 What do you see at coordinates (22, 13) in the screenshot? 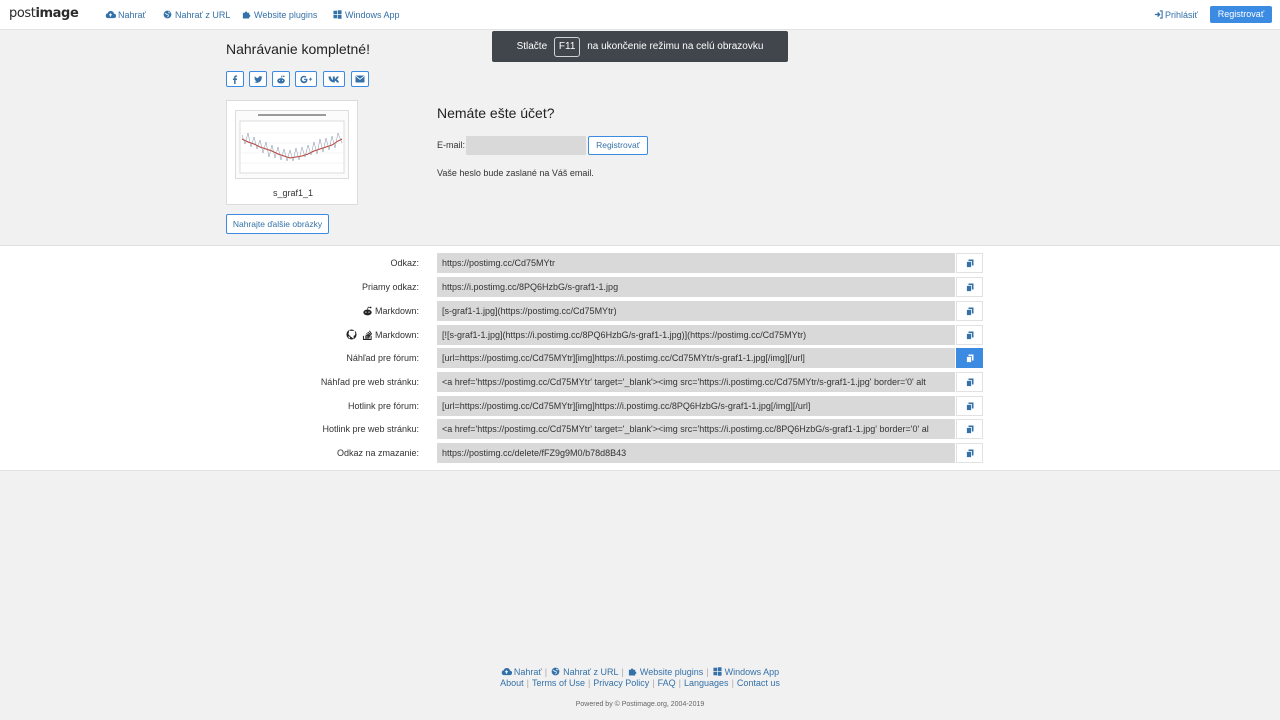
I see `logo-text-light: post` at bounding box center [22, 13].